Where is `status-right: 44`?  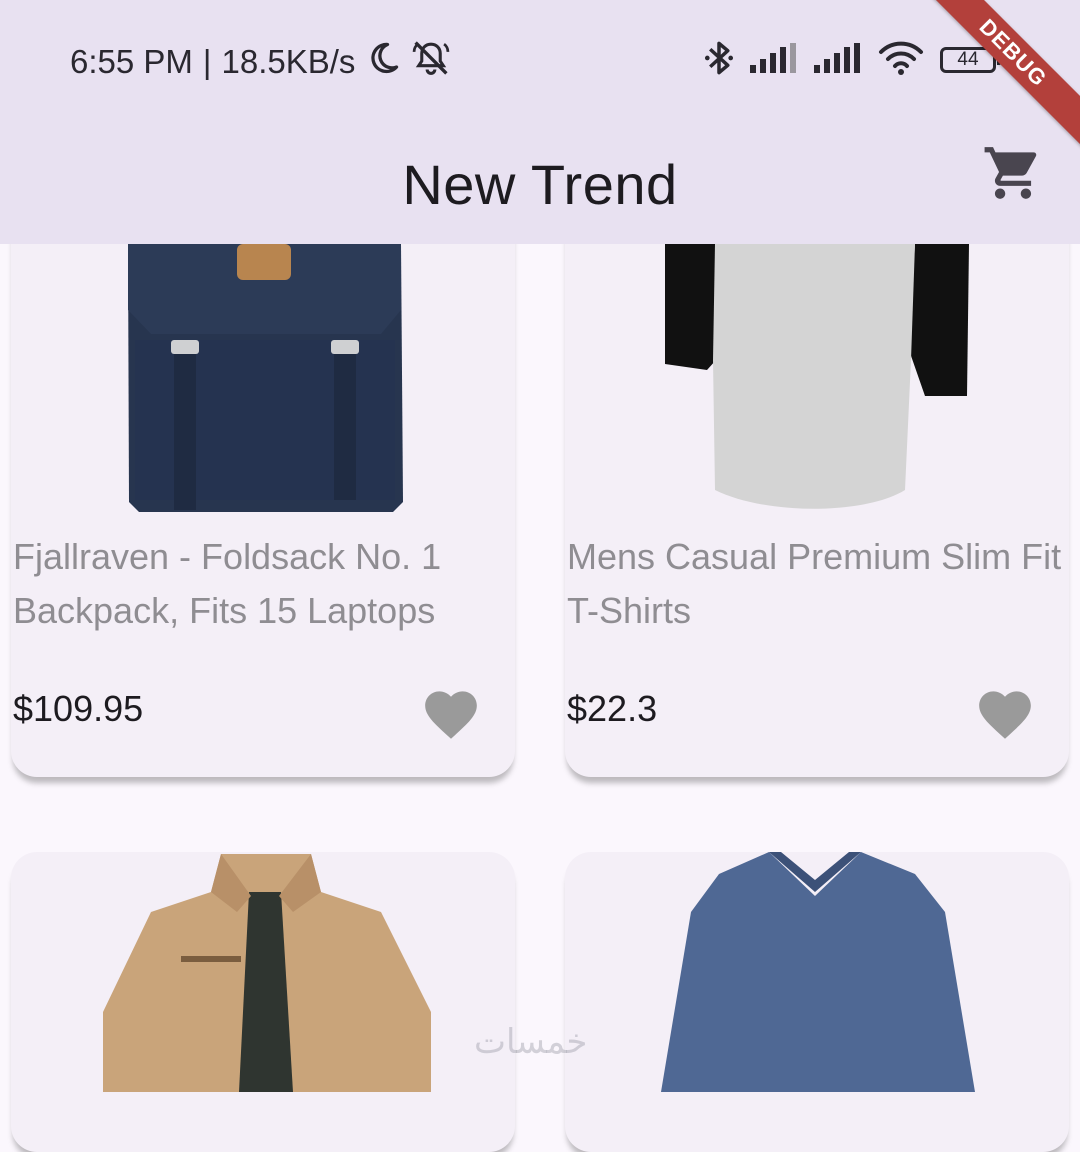 status-right: 44 is located at coordinates (852, 60).